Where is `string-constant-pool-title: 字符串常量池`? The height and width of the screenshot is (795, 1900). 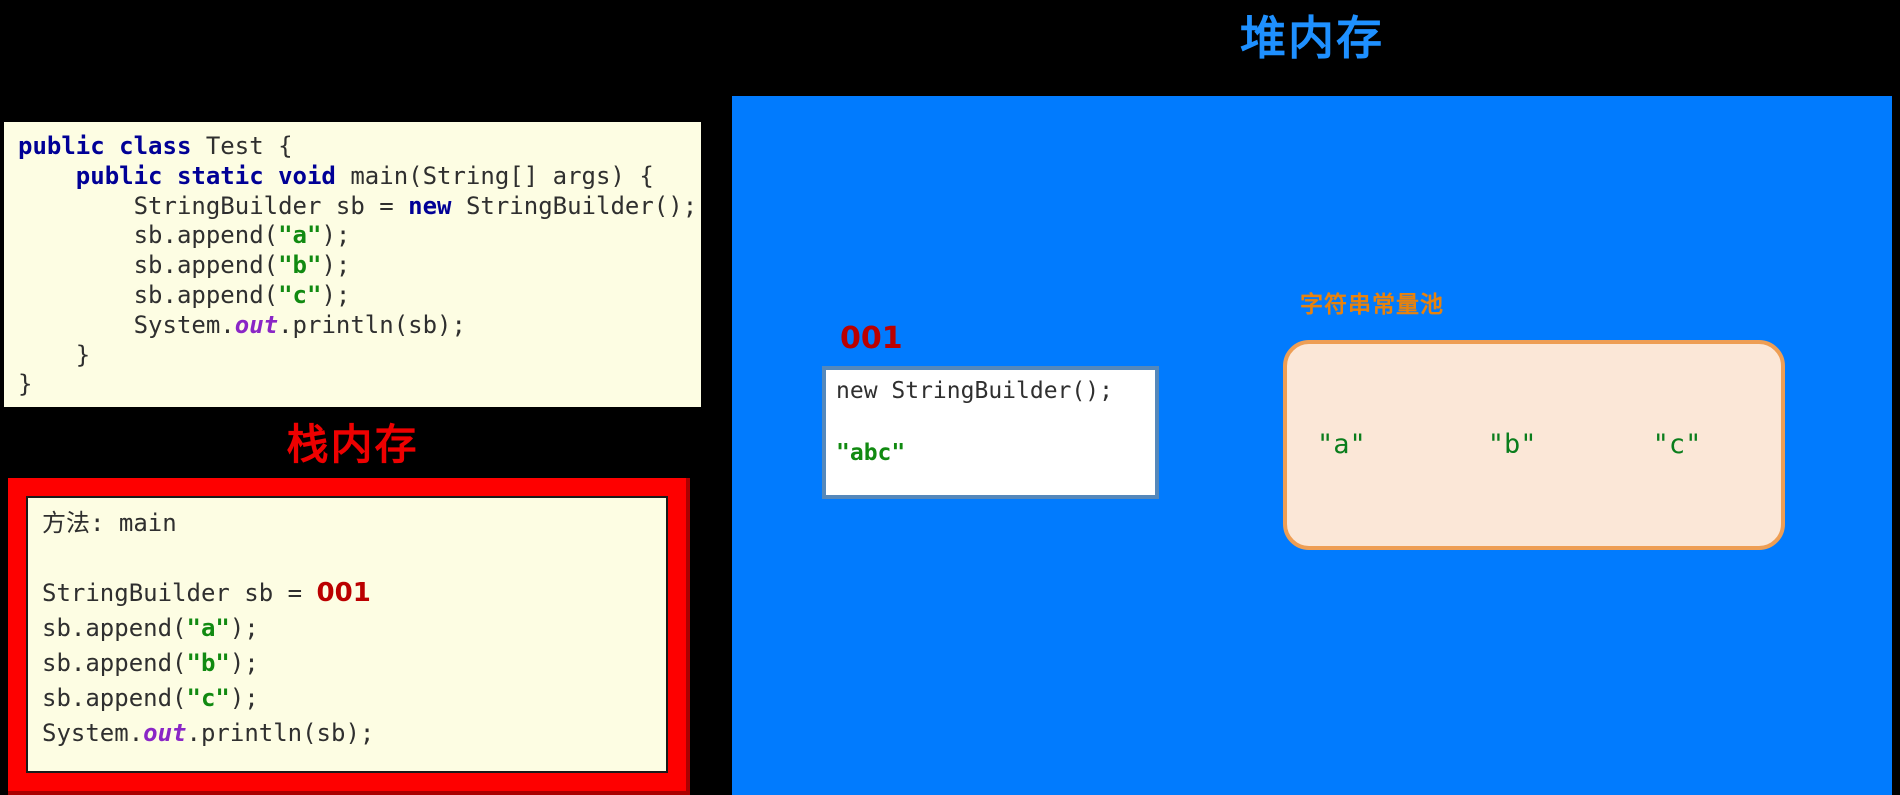
string-constant-pool-title: 字符串常量池 is located at coordinates (1372, 305).